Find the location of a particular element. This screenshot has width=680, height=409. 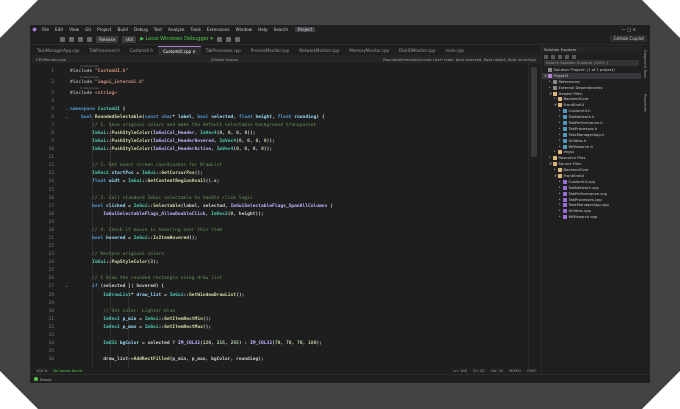

menu-item-extensions: Extensions is located at coordinates (218, 29).